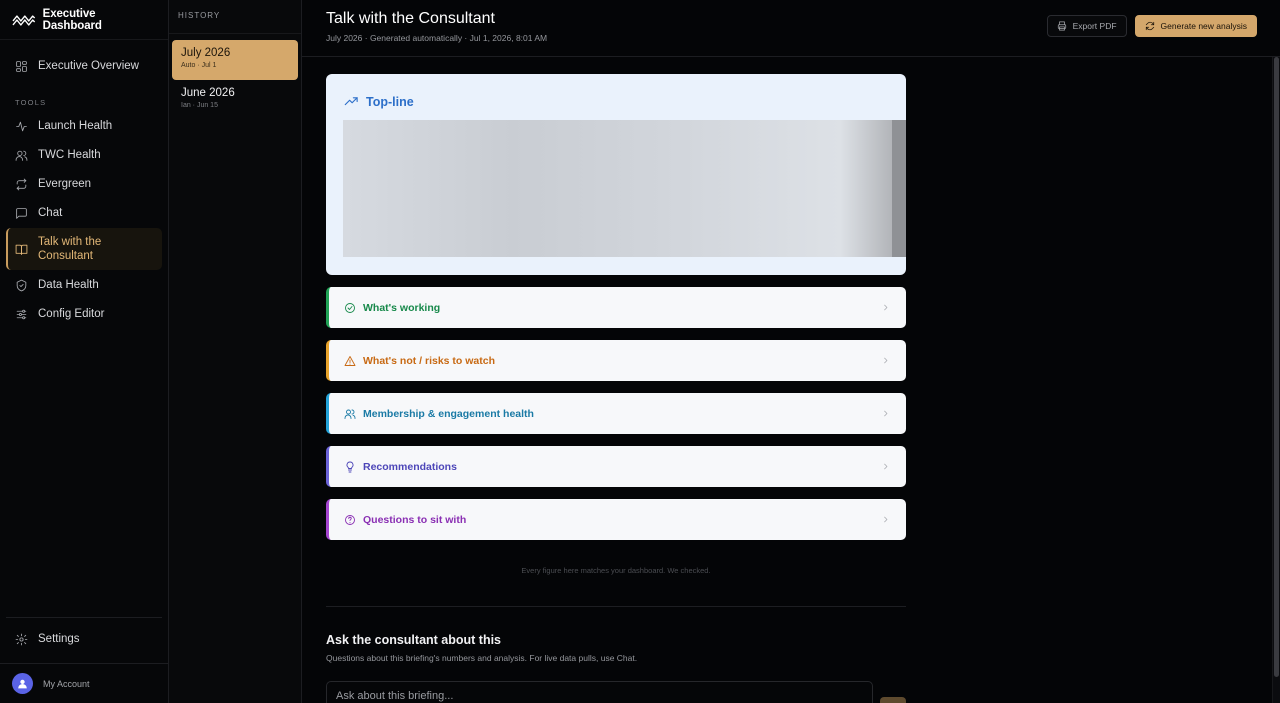  I want to click on export-pdf-button: Export PDF, so click(1086, 26).